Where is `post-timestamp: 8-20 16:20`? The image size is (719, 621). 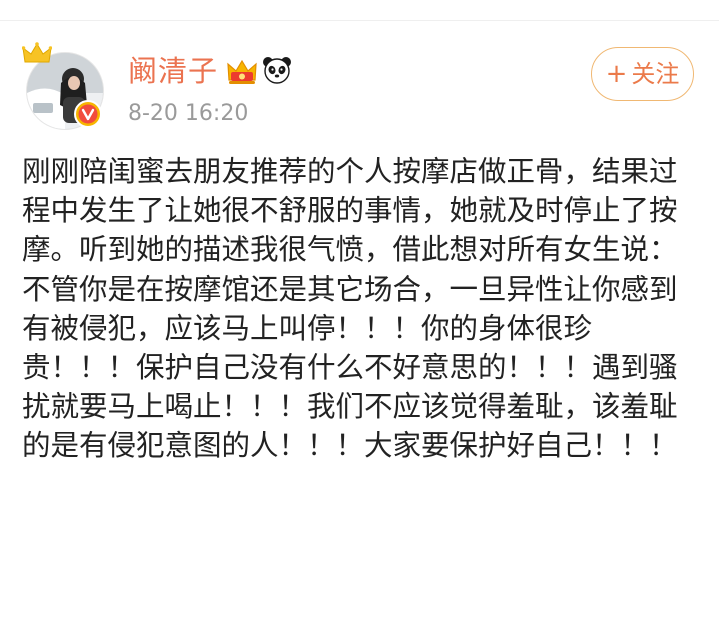 post-timestamp: 8-20 16:20 is located at coordinates (188, 113).